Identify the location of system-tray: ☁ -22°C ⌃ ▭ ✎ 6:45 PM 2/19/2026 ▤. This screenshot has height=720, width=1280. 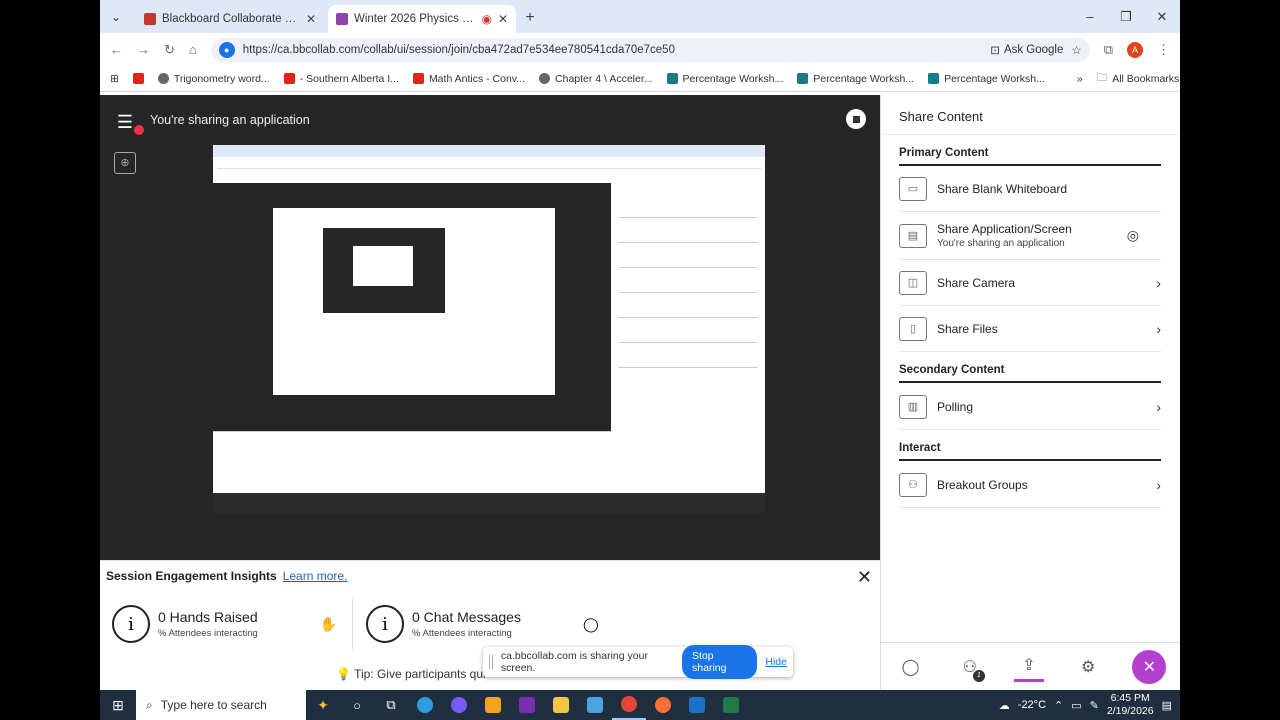
(1089, 705).